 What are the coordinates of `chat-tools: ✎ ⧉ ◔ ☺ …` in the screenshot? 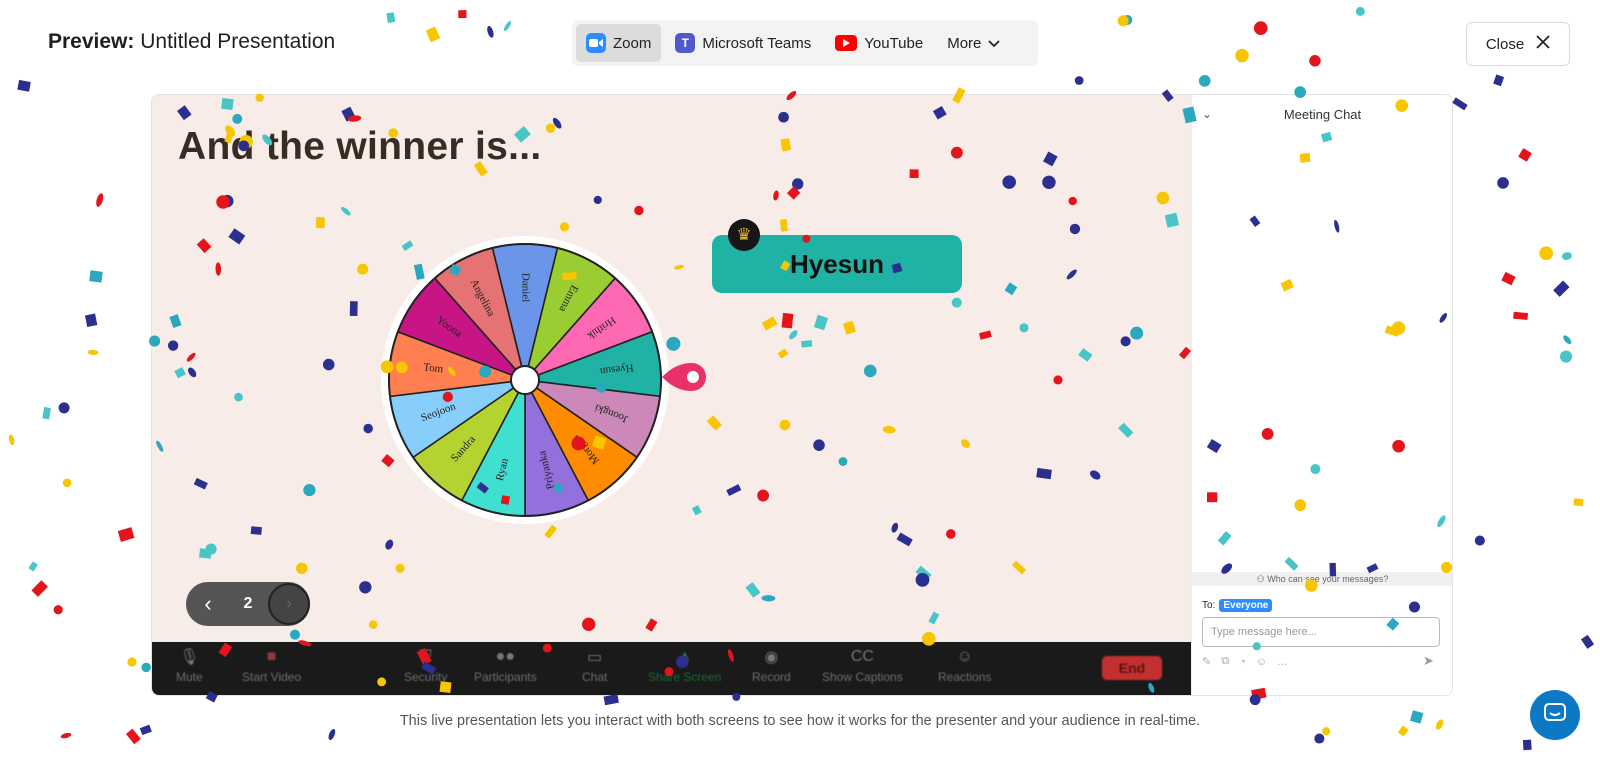 It's located at (1321, 661).